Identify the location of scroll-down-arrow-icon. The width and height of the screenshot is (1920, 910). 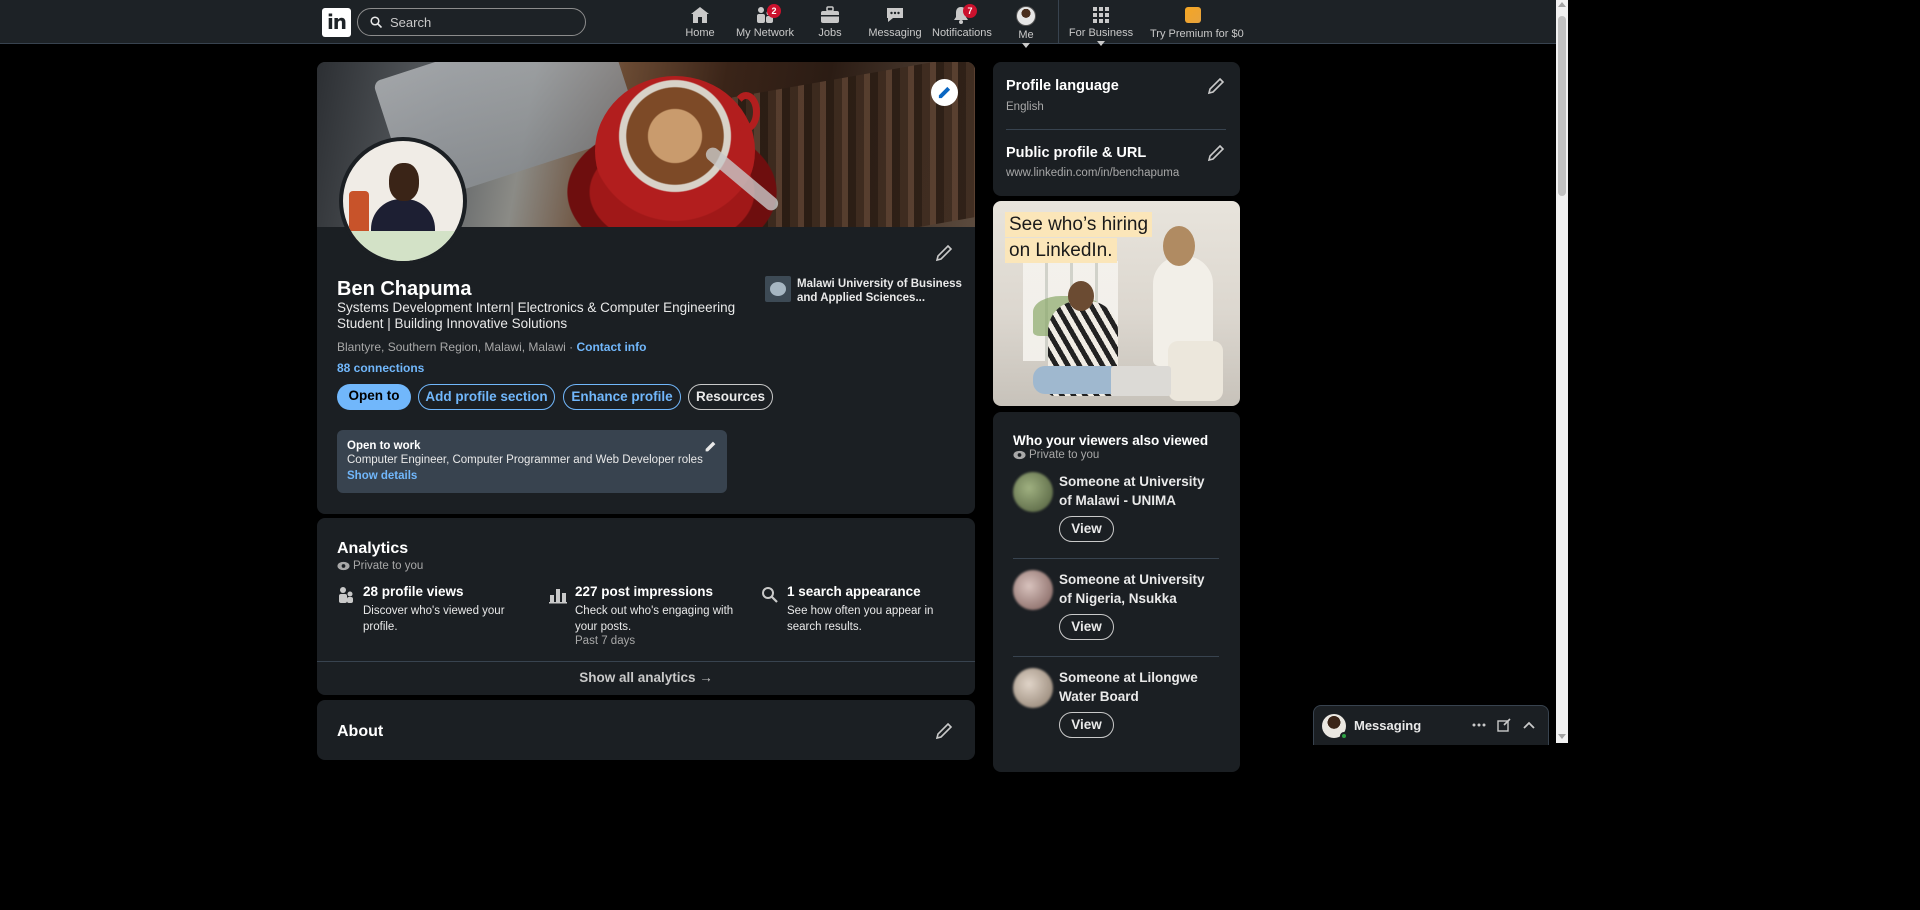
(1562, 736).